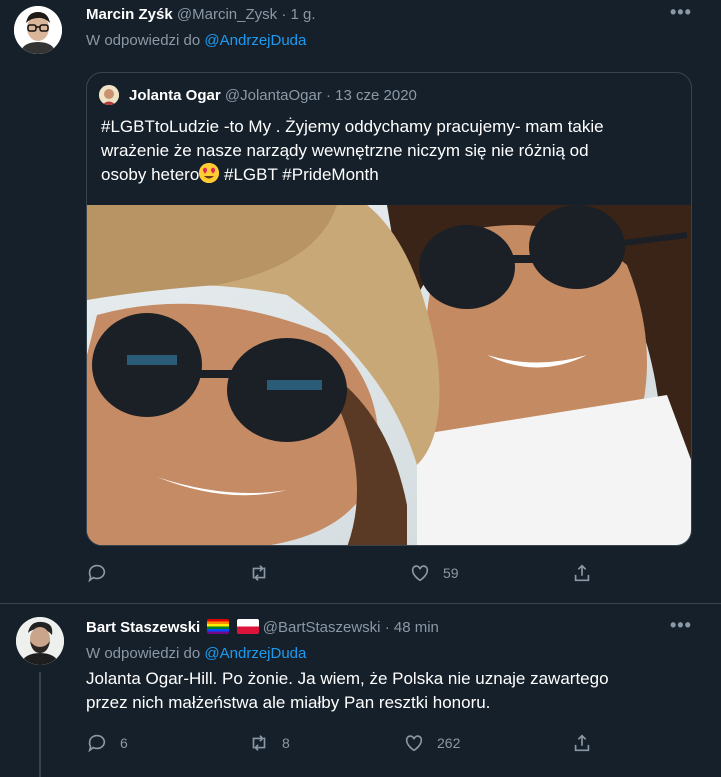 The height and width of the screenshot is (777, 721). Describe the element at coordinates (299, 174) in the screenshot. I see `quoted-hashtags: #LGBT #PrideMonth` at that location.